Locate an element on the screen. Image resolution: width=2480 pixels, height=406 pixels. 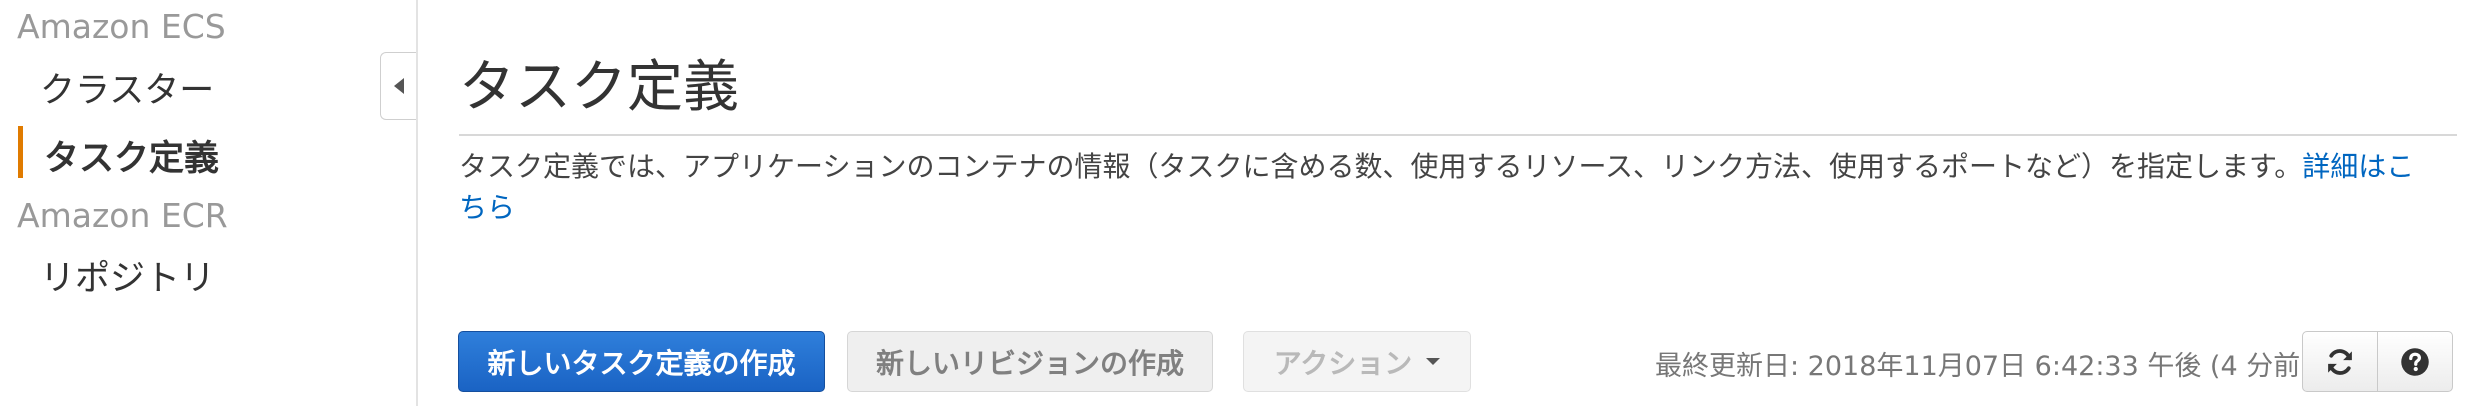
page-title: タスク定義 is located at coordinates (599, 87).